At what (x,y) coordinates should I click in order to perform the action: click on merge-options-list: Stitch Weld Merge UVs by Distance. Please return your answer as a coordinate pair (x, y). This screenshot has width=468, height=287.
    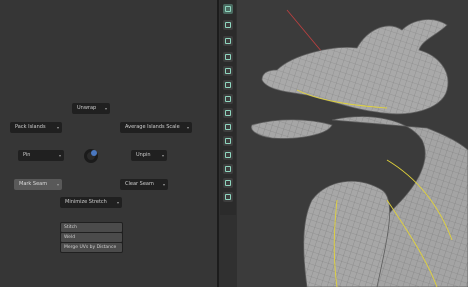
    Looking at the image, I should click on (91, 237).